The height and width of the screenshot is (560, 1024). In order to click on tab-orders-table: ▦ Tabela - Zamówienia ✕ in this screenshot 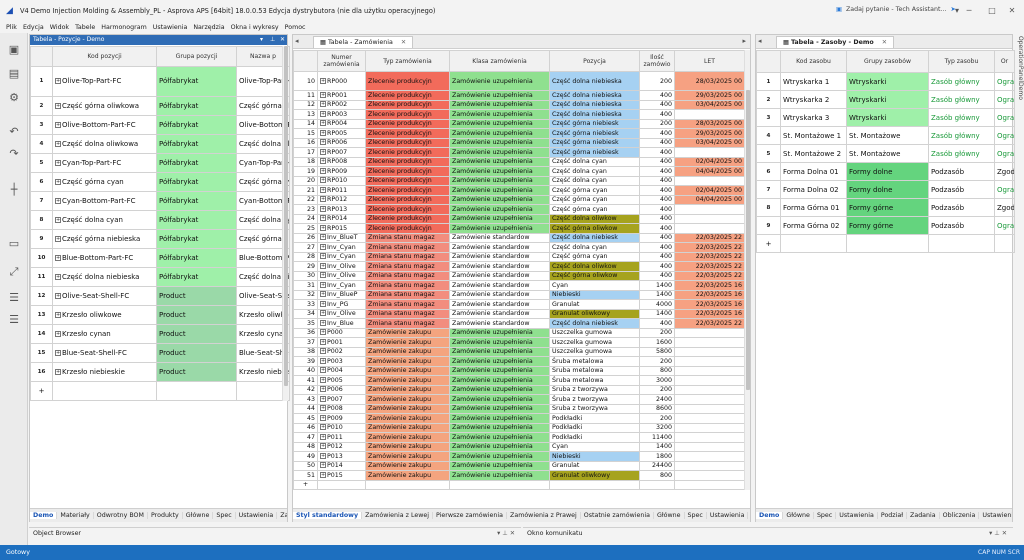, I will do `click(363, 42)`.